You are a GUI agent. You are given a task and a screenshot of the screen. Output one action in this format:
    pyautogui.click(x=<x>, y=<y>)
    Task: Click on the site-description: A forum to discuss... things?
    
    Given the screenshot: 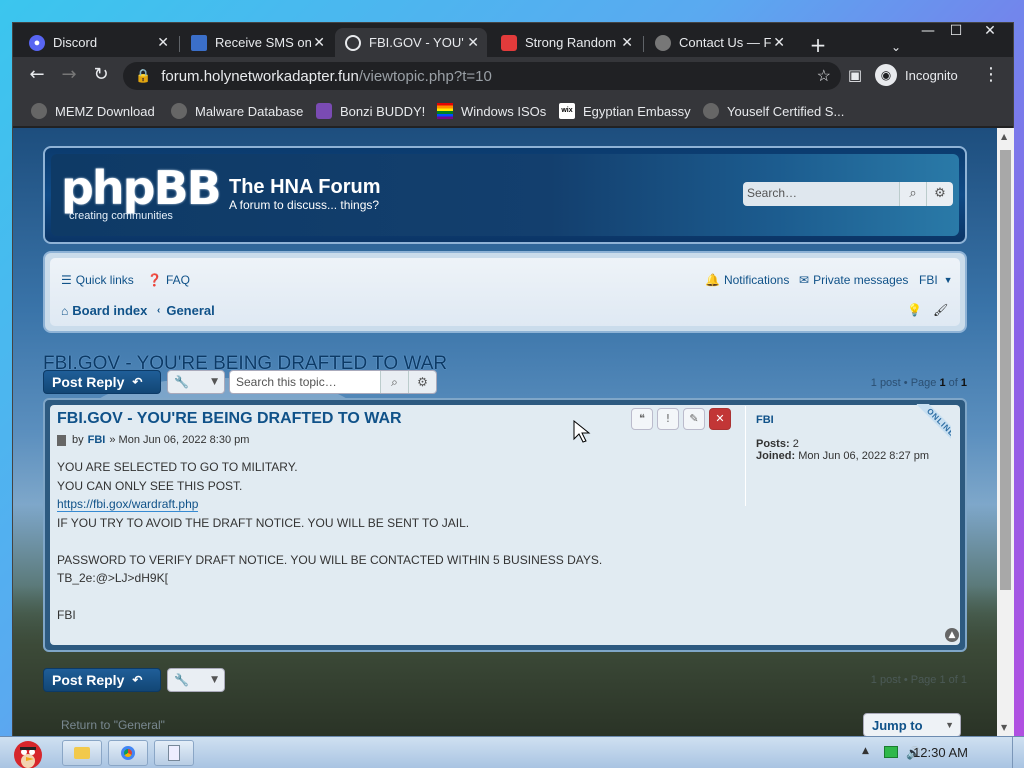 What is the action you would take?
    pyautogui.click(x=304, y=205)
    